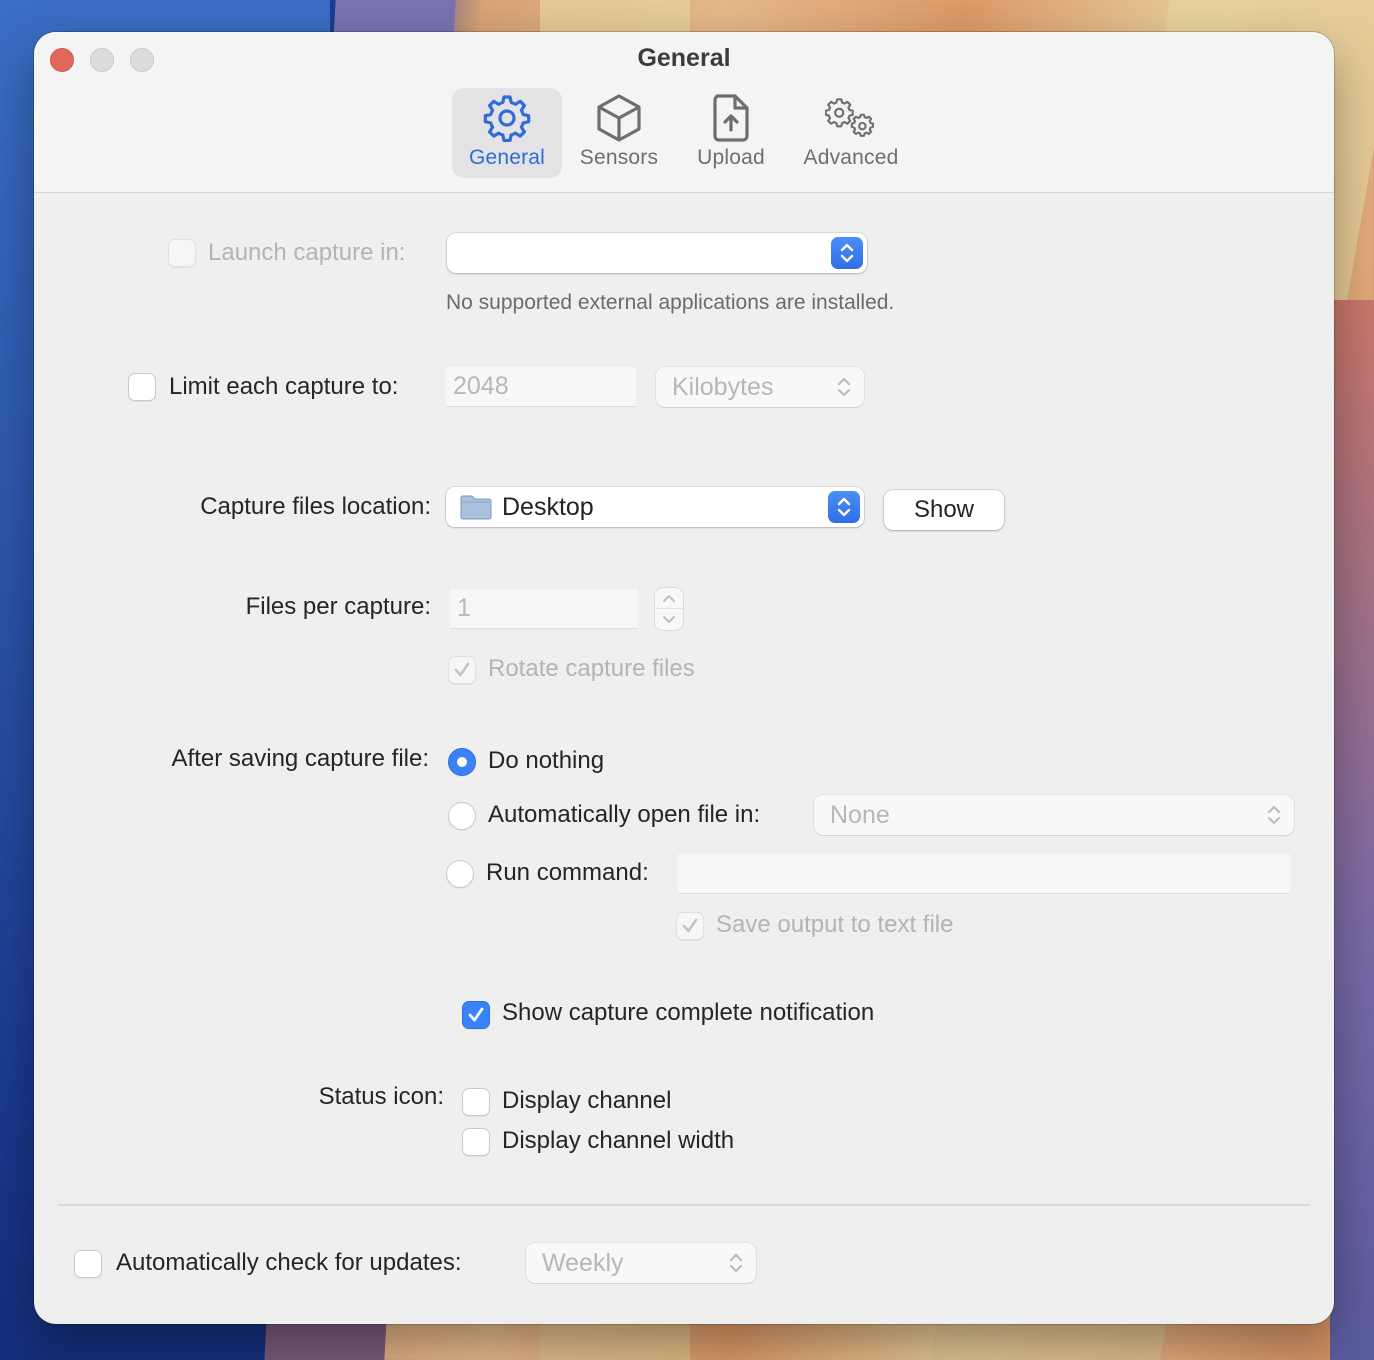  I want to click on tab-upload: Upload, so click(731, 133).